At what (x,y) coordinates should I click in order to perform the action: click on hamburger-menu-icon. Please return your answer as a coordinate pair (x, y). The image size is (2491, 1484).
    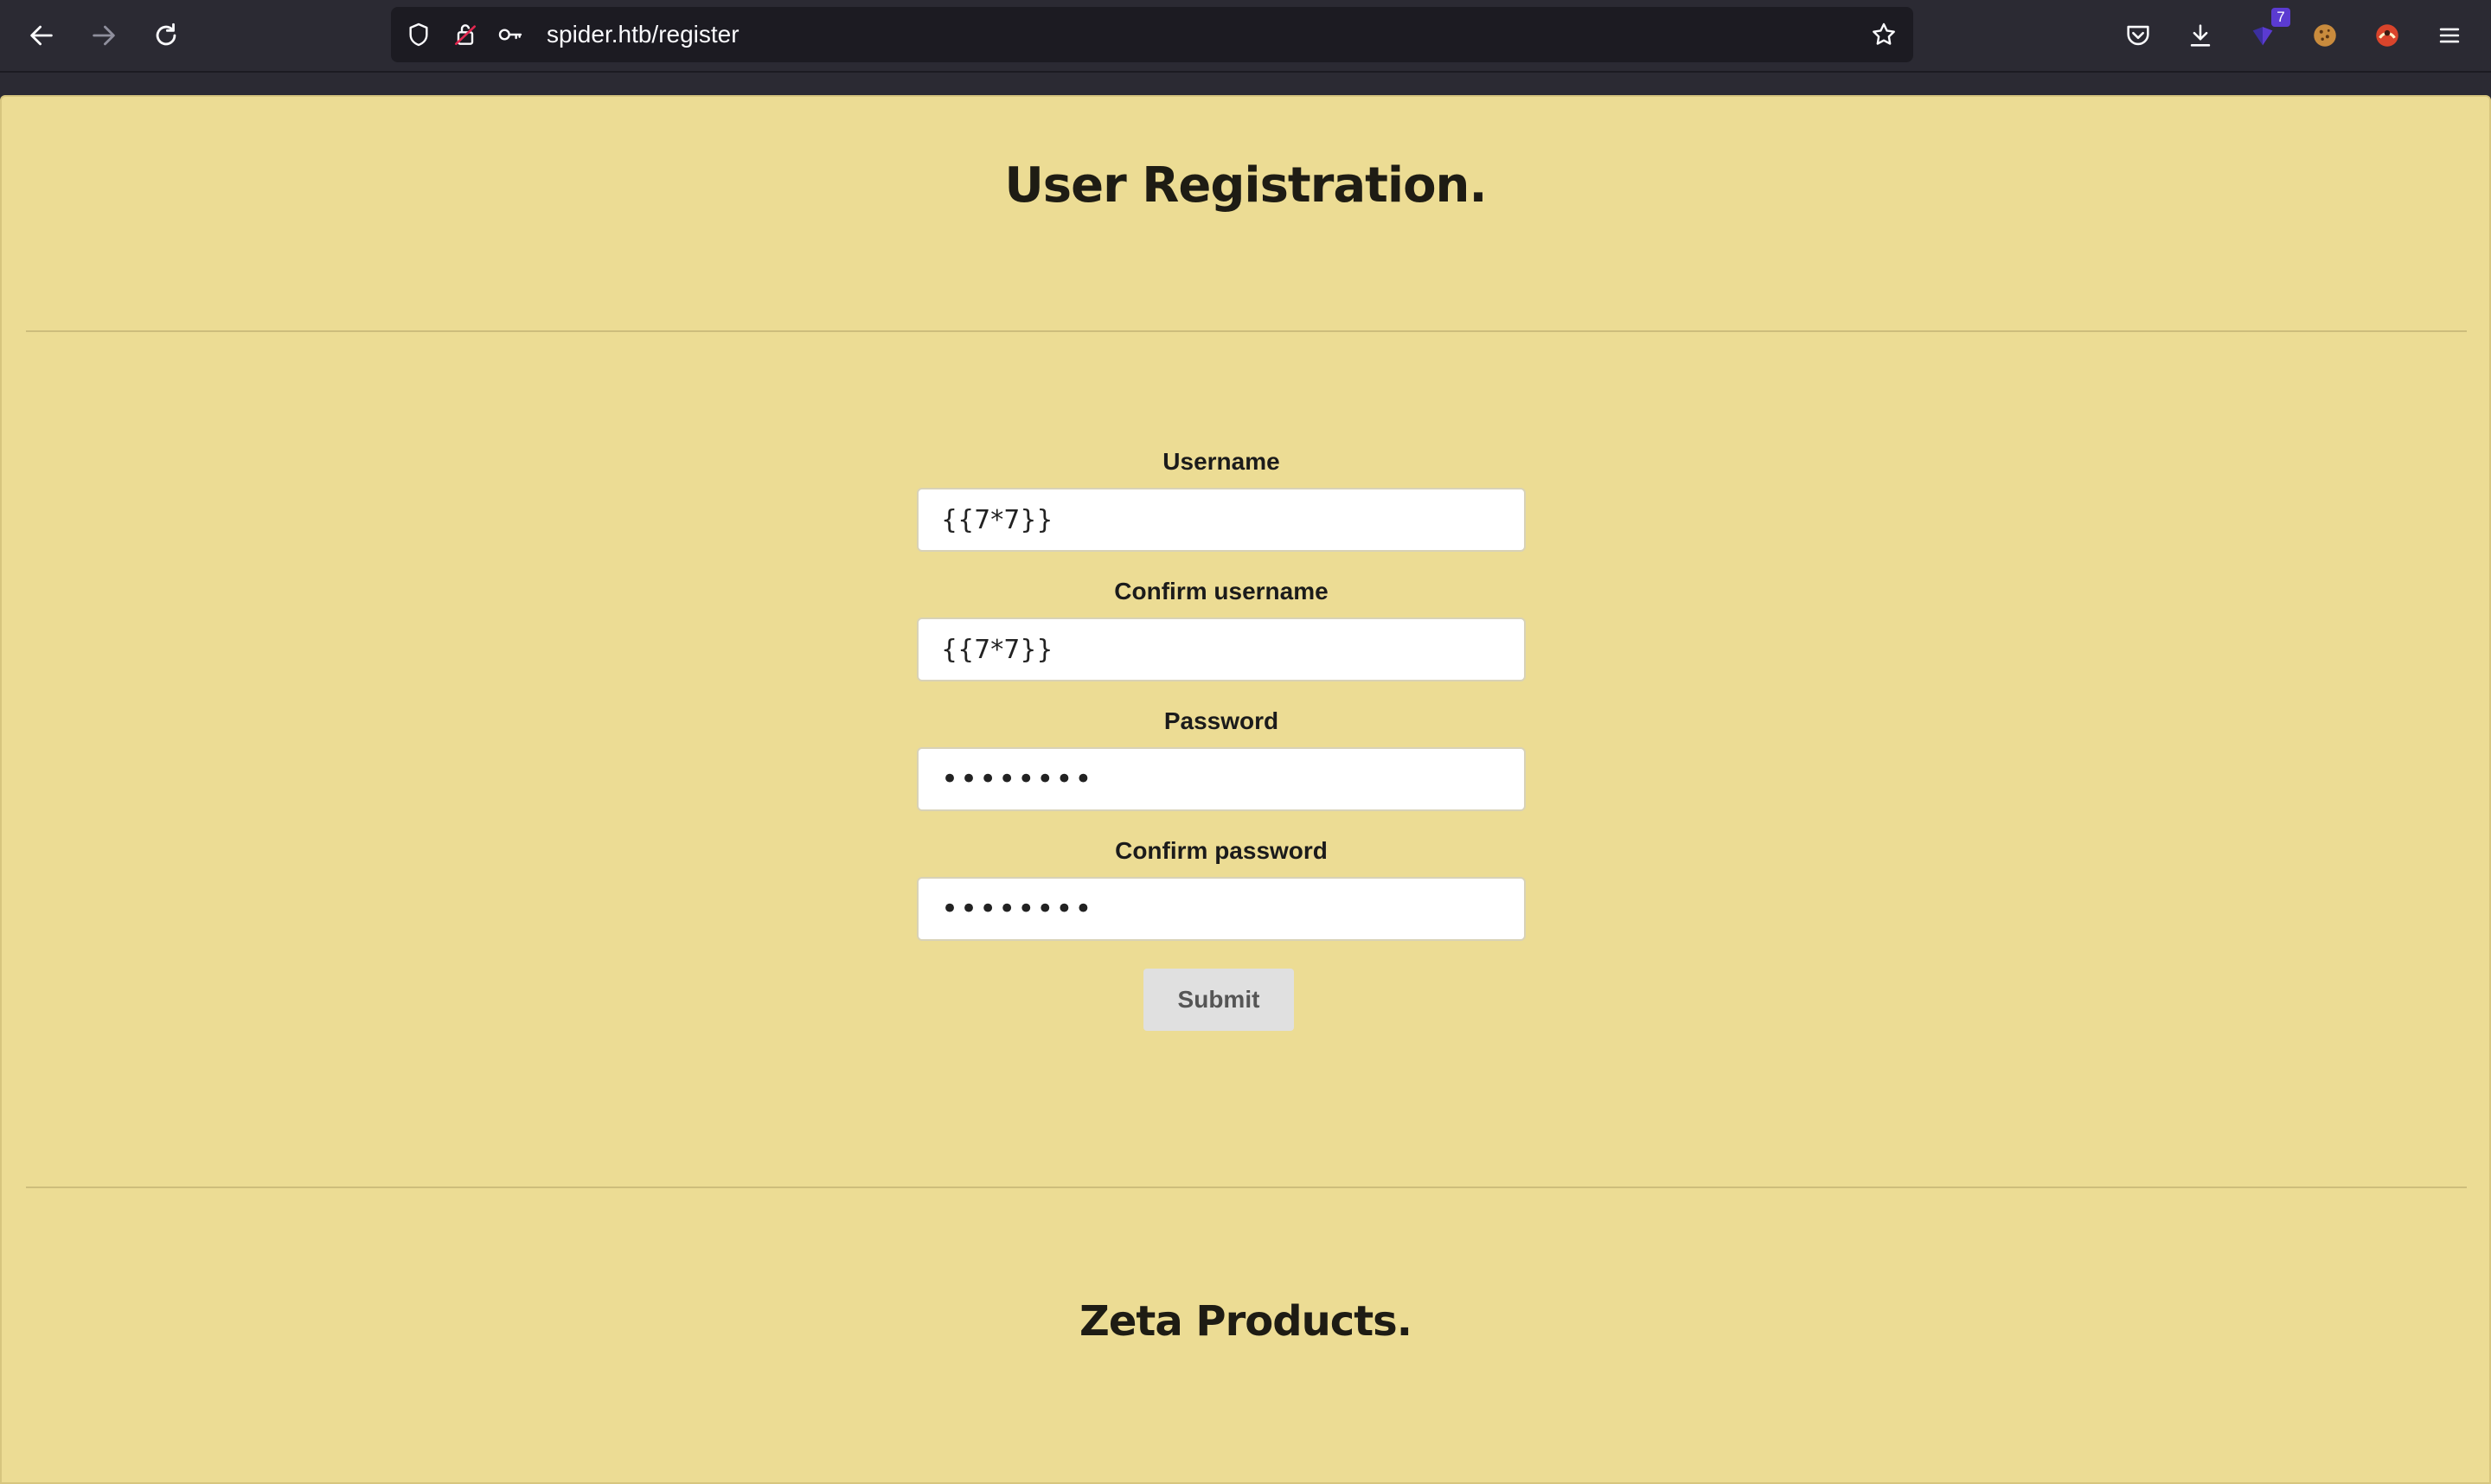
    Looking at the image, I should click on (2449, 36).